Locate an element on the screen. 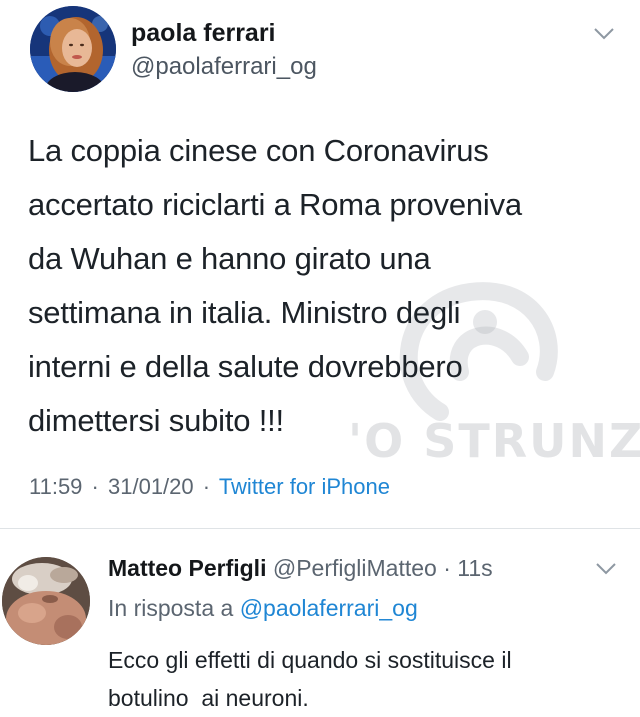 This screenshot has height=717, width=640. reply-author-handle: @PerfigliMatteo is located at coordinates (355, 568).